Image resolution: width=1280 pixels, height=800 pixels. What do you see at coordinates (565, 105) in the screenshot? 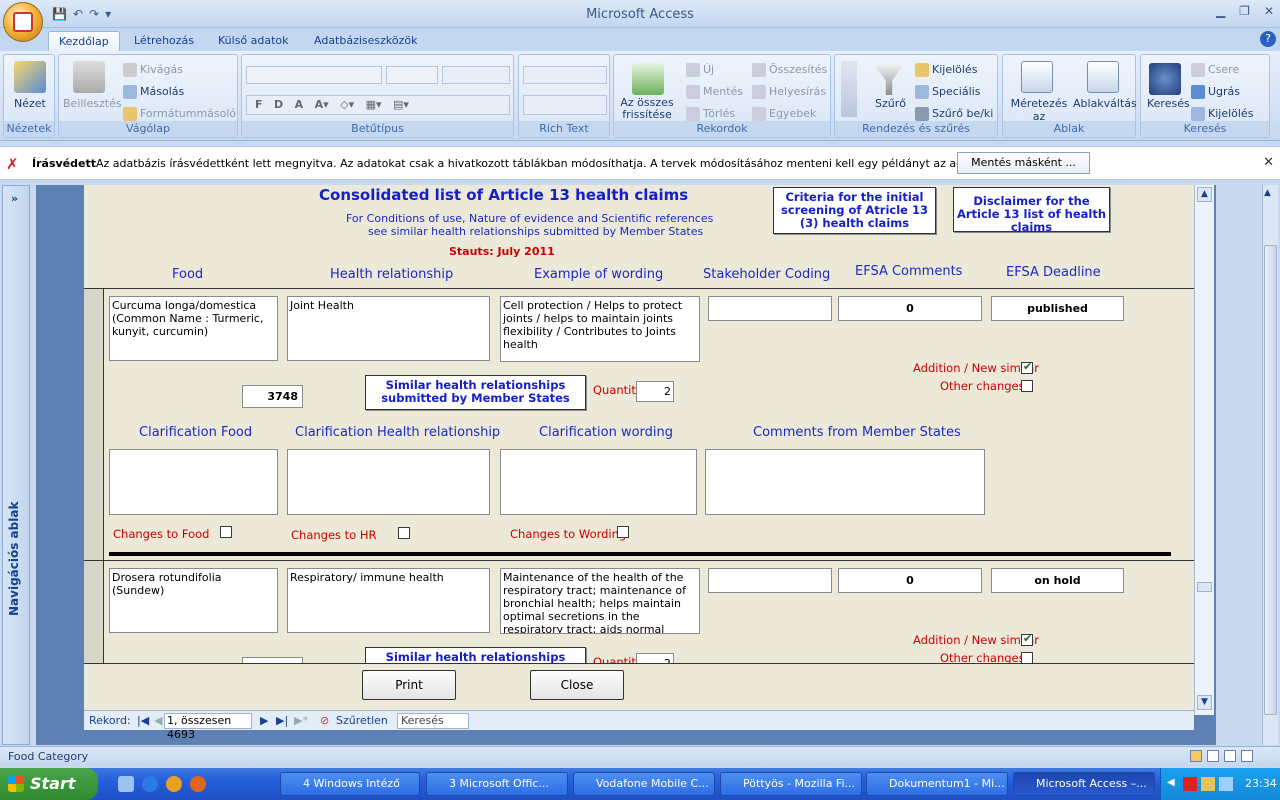
I see `list-buttons` at bounding box center [565, 105].